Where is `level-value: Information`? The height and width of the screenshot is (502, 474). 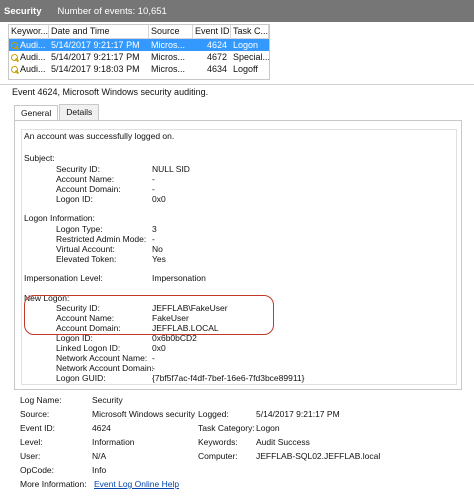
level-value: Information is located at coordinates (113, 442).